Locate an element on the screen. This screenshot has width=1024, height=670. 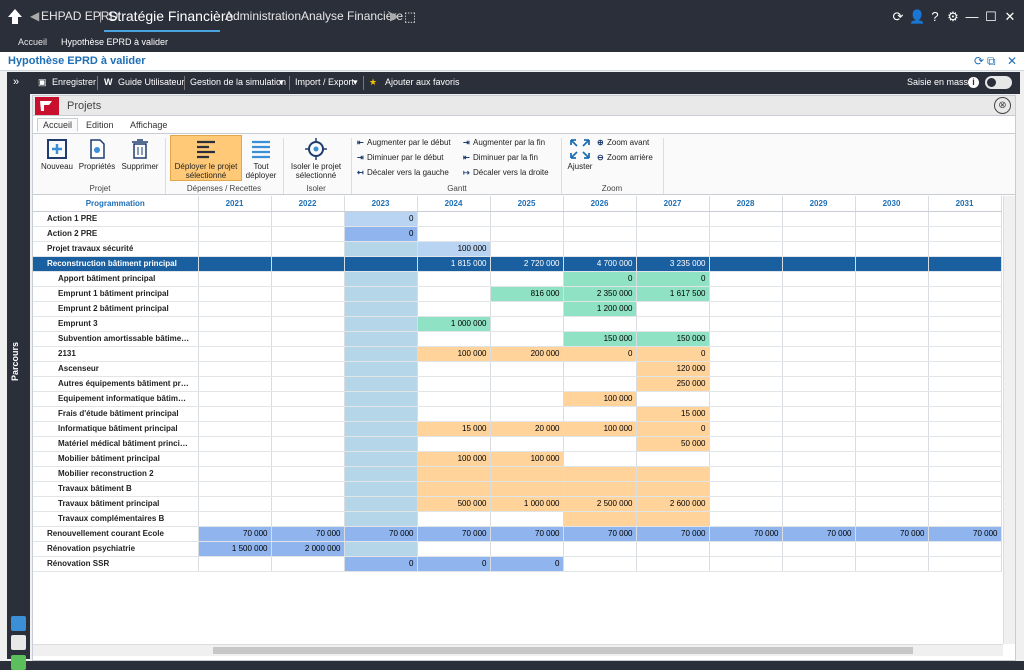
cell-value: 500 000 is located at coordinates (454, 504).